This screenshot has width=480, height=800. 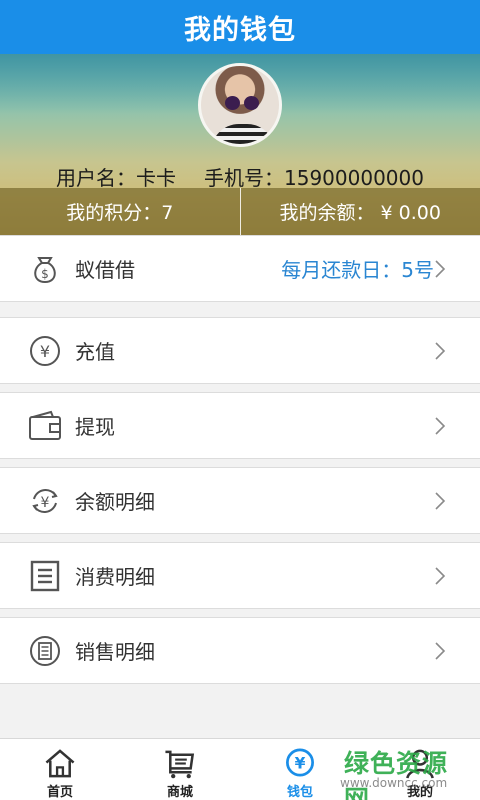 I want to click on app-header: 我的钱包, so click(x=240, y=27).